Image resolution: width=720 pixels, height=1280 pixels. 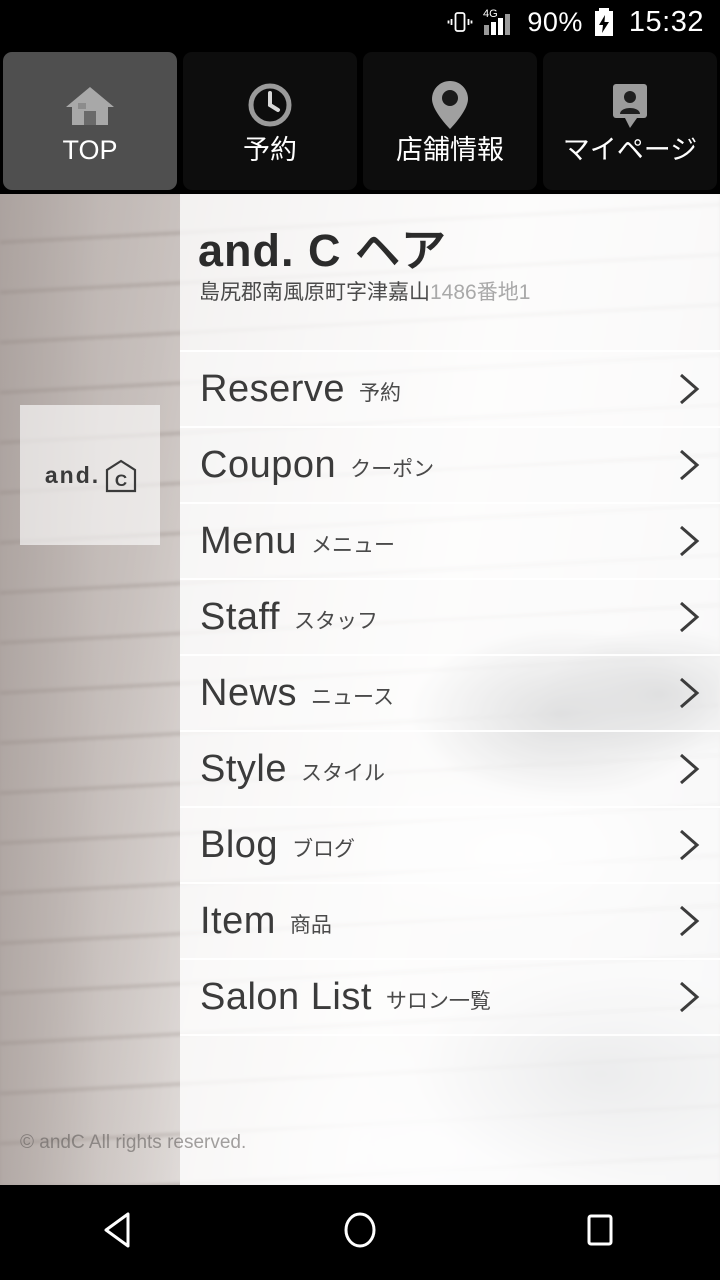 I want to click on menu-item-salon-list: Salon List サロン一覧, so click(x=450, y=996).